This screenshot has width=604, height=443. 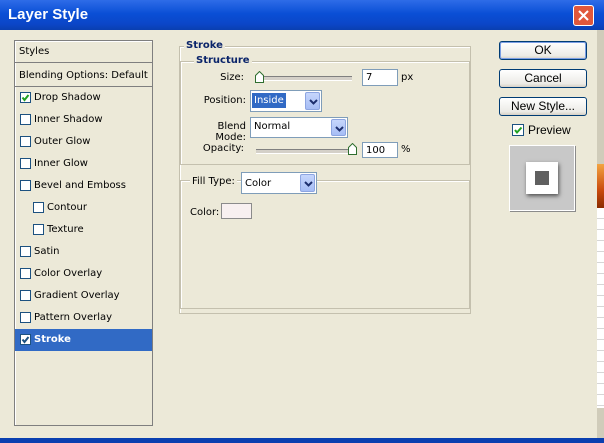 What do you see at coordinates (600, 236) in the screenshot?
I see `background-window-edge` at bounding box center [600, 236].